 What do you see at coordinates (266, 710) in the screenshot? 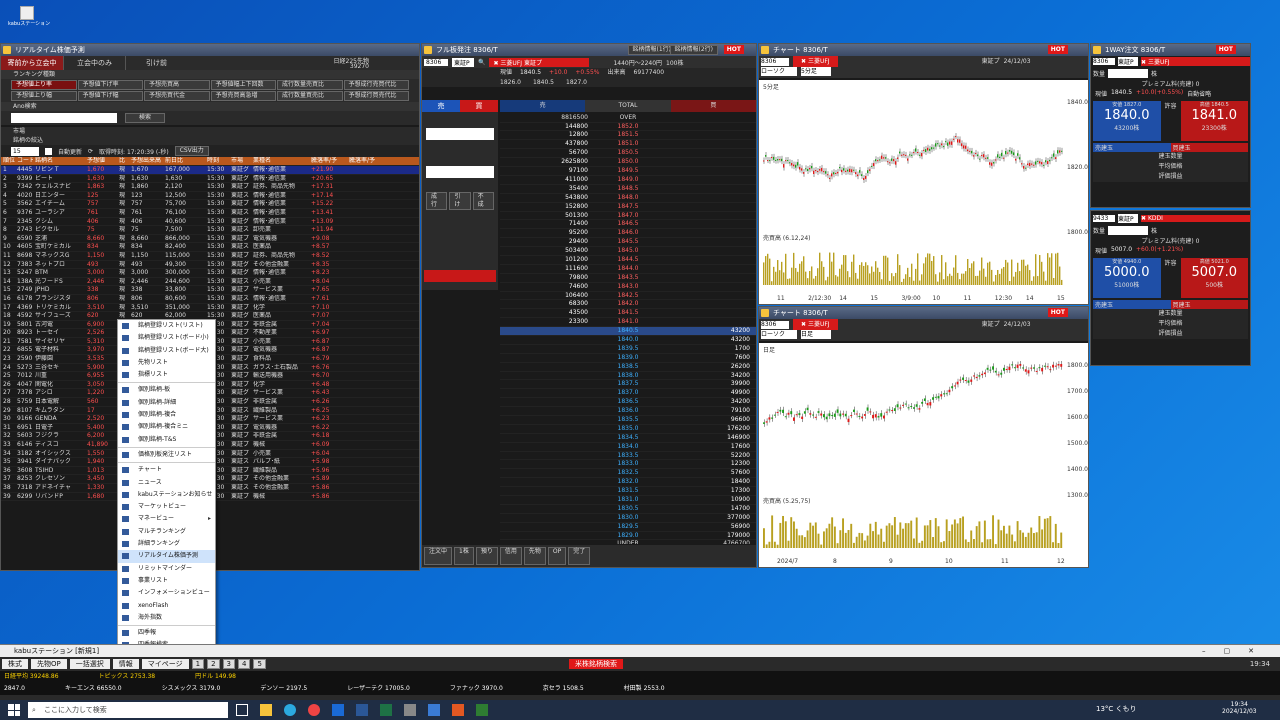
I see `explorer-icon` at bounding box center [266, 710].